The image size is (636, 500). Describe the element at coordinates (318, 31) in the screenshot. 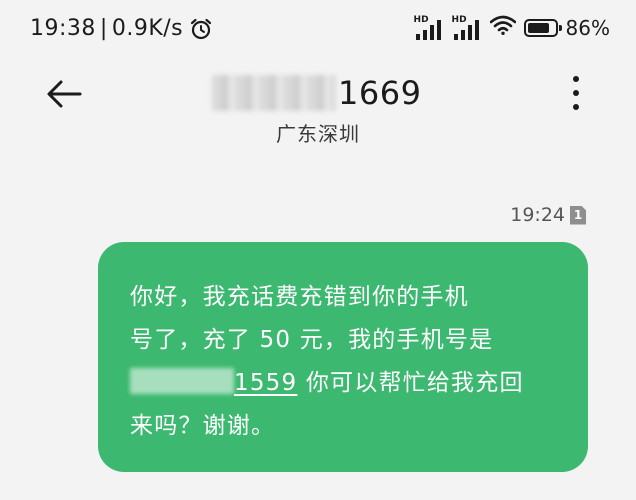

I see `status-bar: 19:38 | 0.9K/s HD HD 86%` at that location.